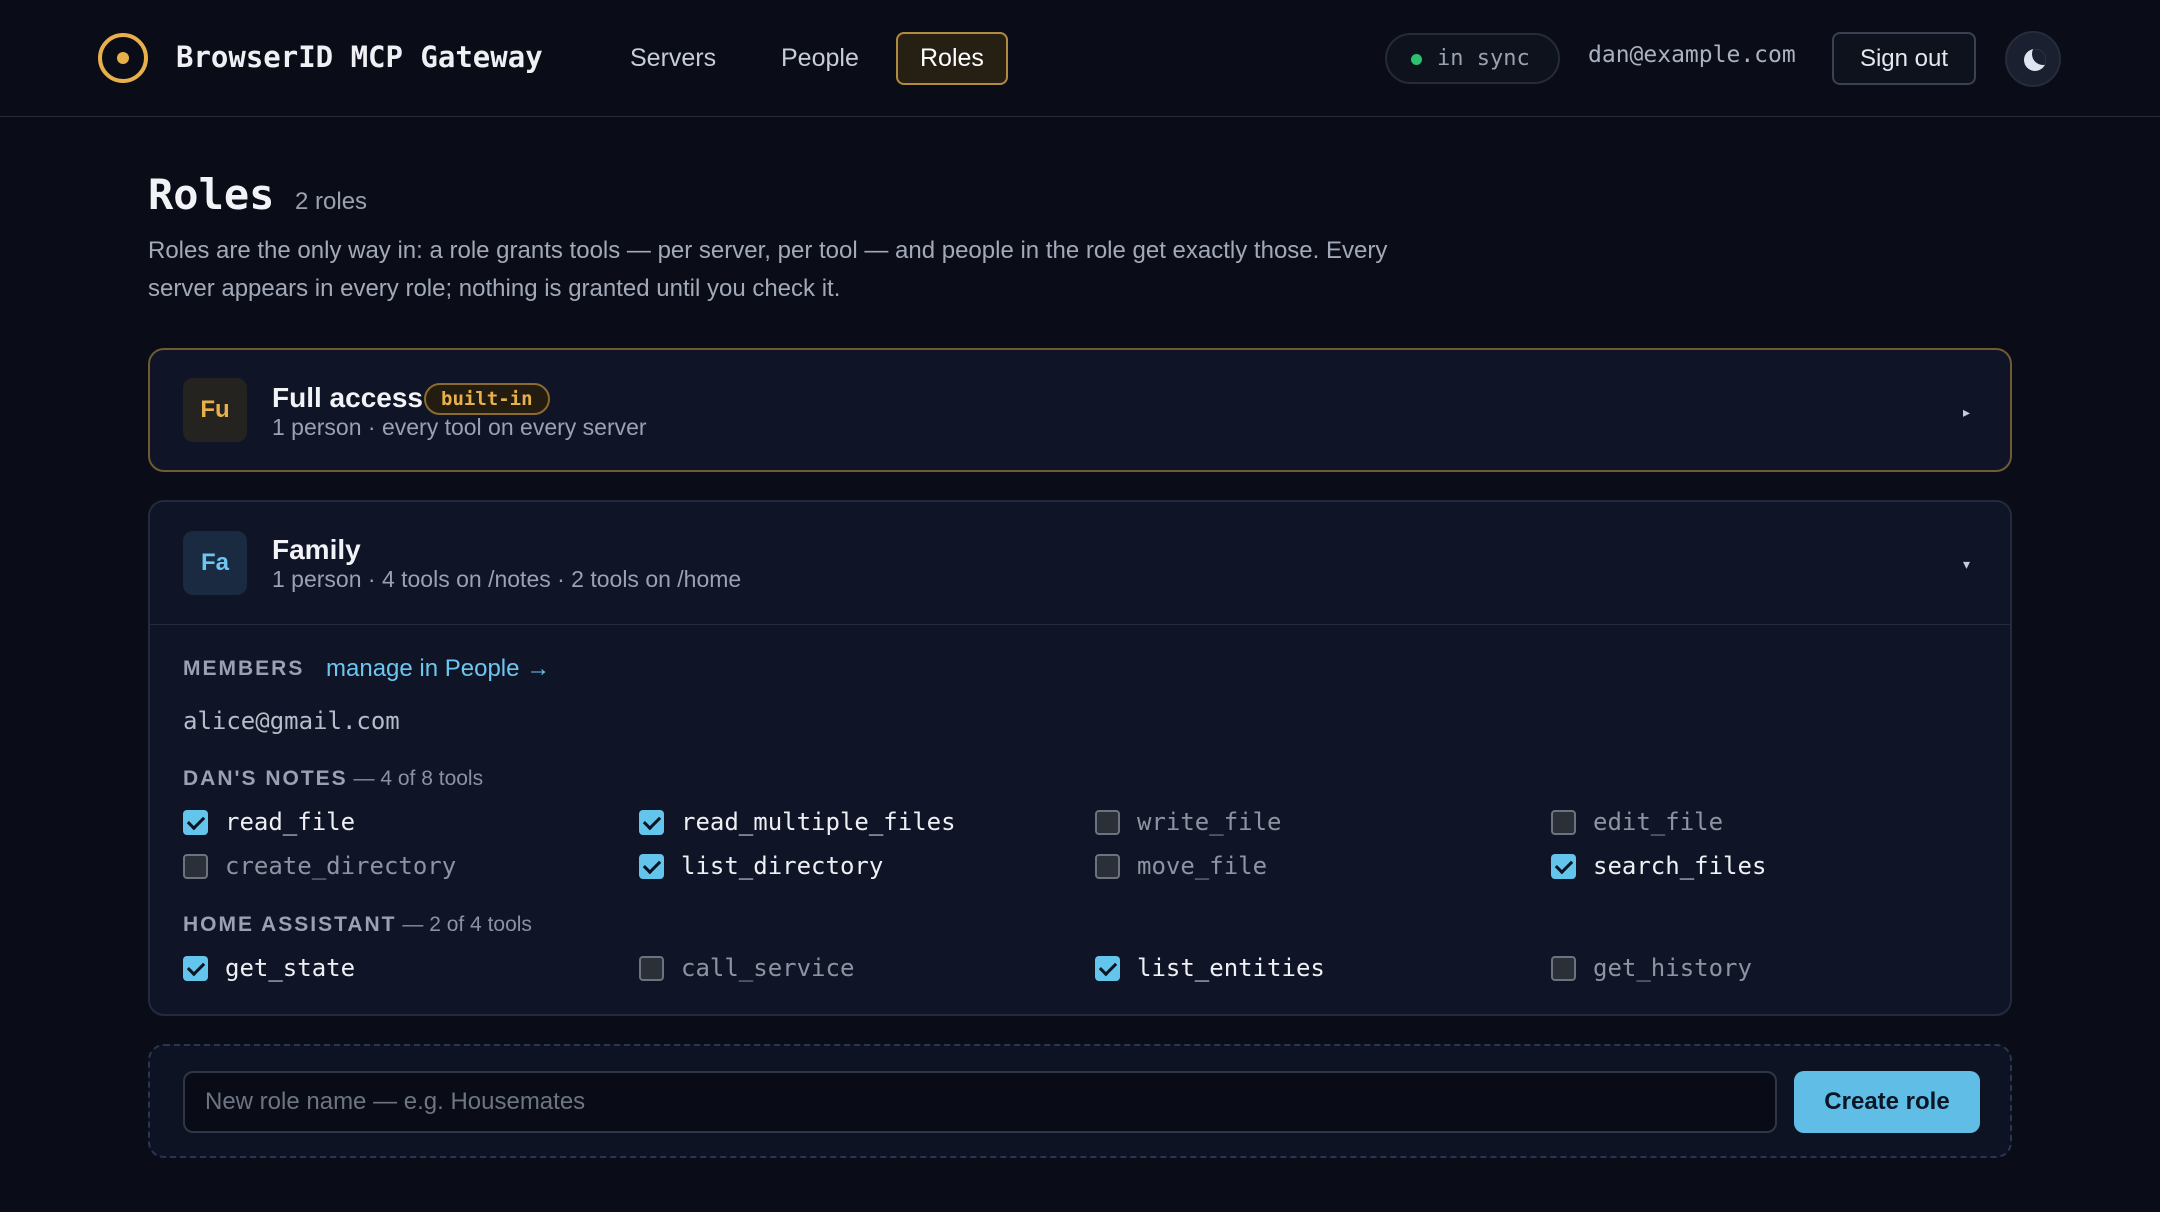  What do you see at coordinates (265, 778) in the screenshot?
I see `server-name: DAN'S NOTES` at bounding box center [265, 778].